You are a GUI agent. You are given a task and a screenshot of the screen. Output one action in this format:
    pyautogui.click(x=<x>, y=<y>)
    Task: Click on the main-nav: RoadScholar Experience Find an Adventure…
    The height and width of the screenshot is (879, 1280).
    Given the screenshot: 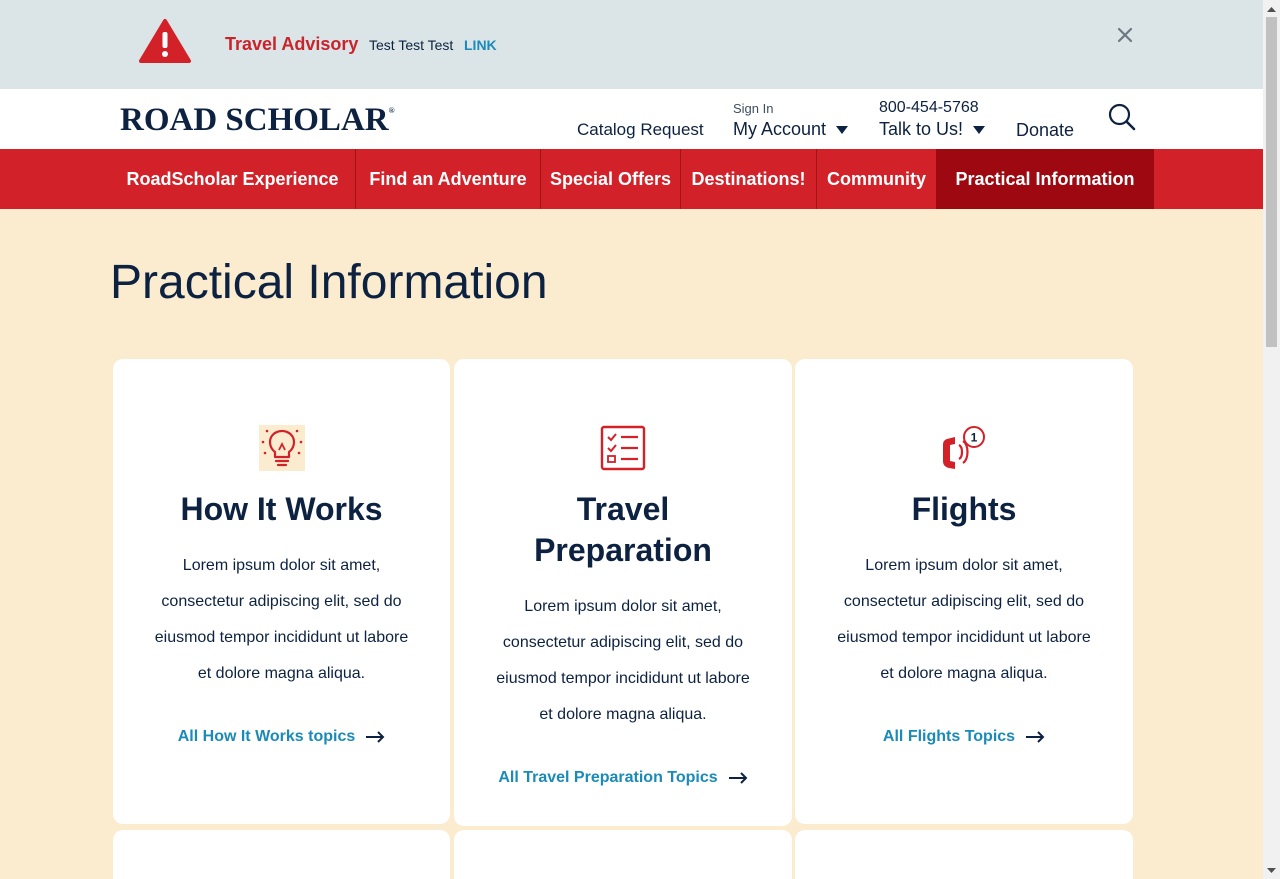 What is the action you would take?
    pyautogui.click(x=631, y=179)
    